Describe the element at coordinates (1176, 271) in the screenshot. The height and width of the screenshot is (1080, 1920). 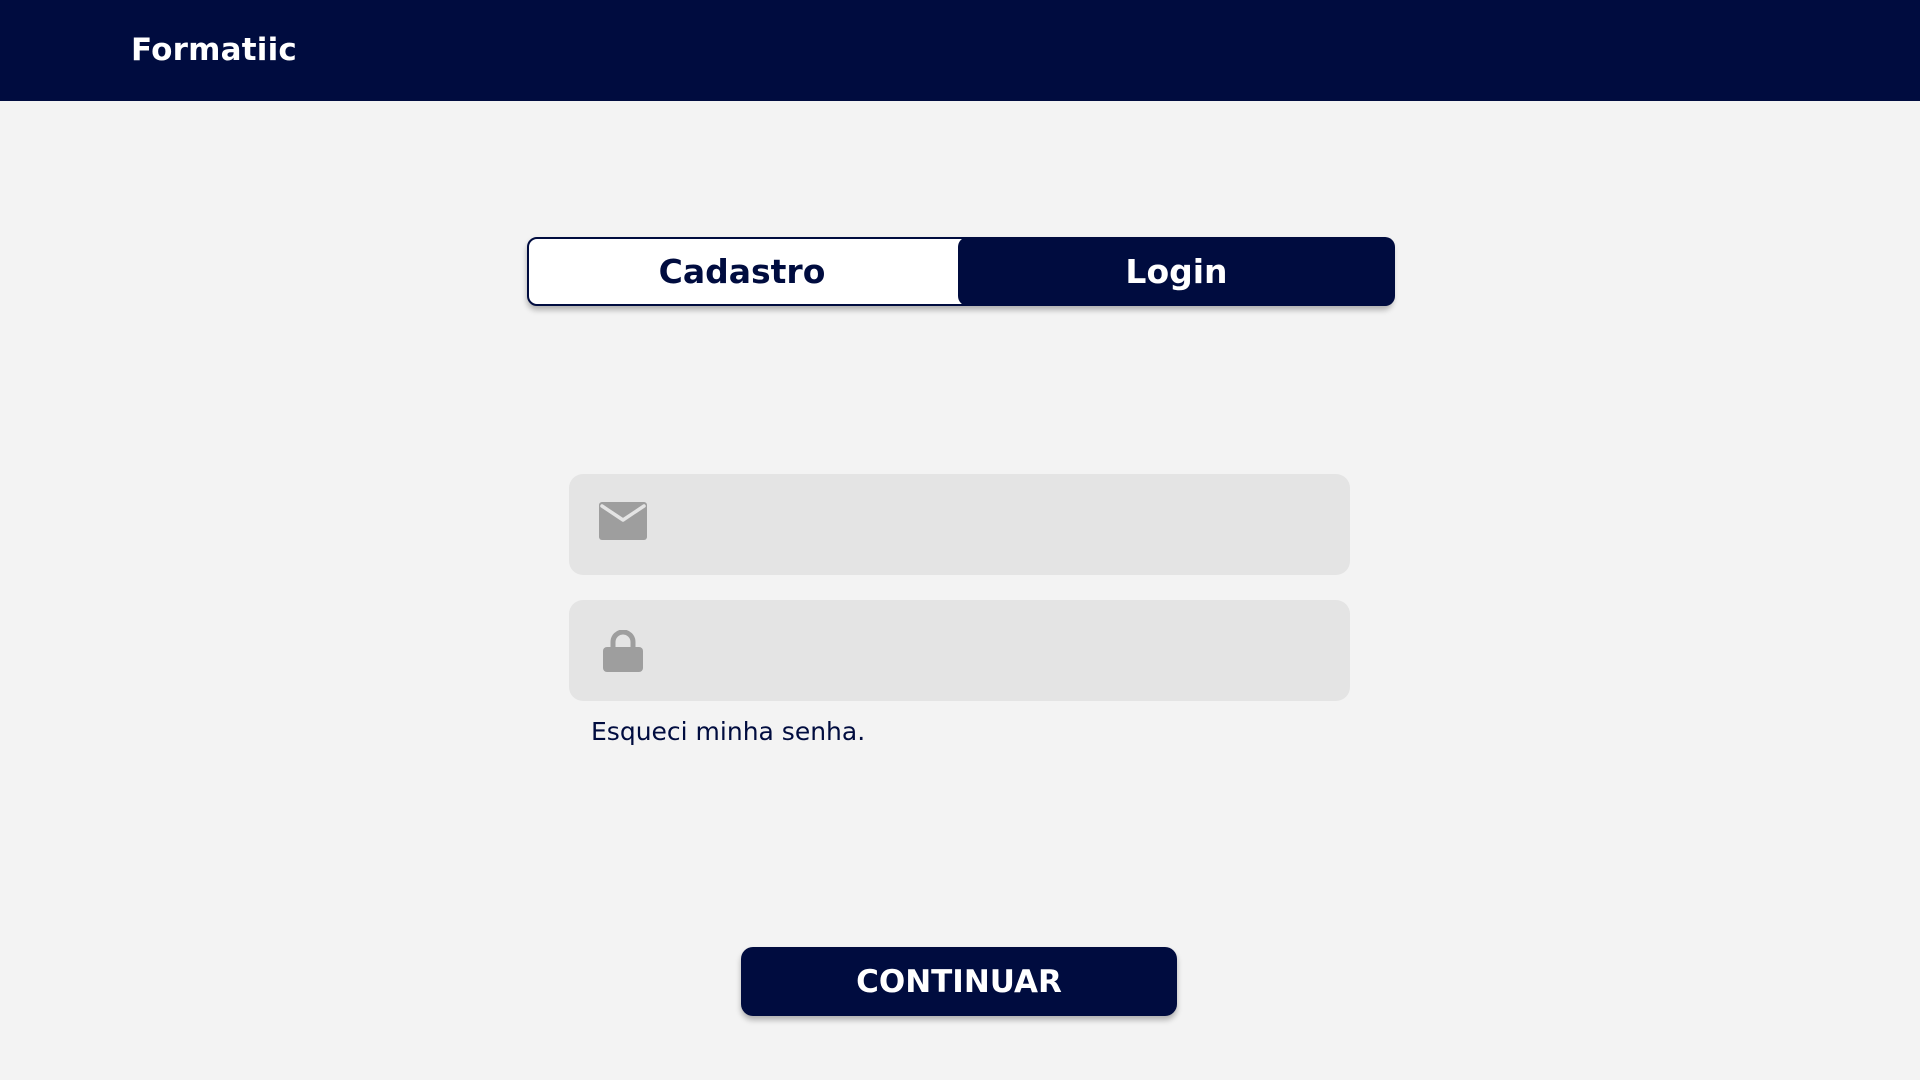
I see `tab-login: Login` at that location.